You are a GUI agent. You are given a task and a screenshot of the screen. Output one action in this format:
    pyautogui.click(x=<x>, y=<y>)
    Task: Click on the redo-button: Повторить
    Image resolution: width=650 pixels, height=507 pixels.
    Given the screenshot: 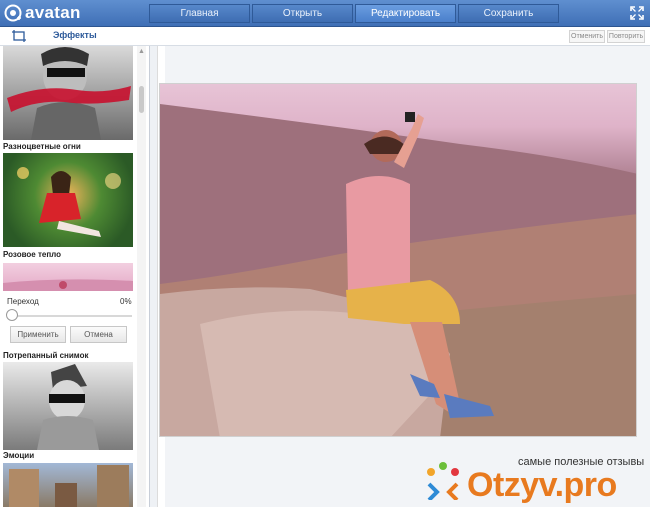 What is the action you would take?
    pyautogui.click(x=626, y=36)
    